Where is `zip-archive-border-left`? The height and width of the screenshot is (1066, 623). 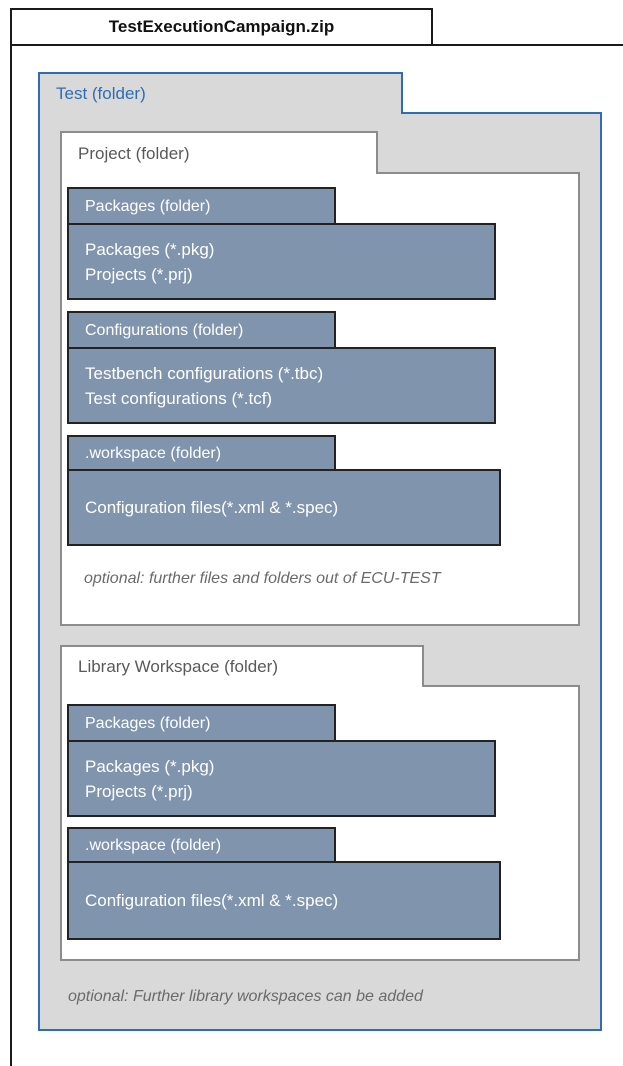 zip-archive-border-left is located at coordinates (11, 555).